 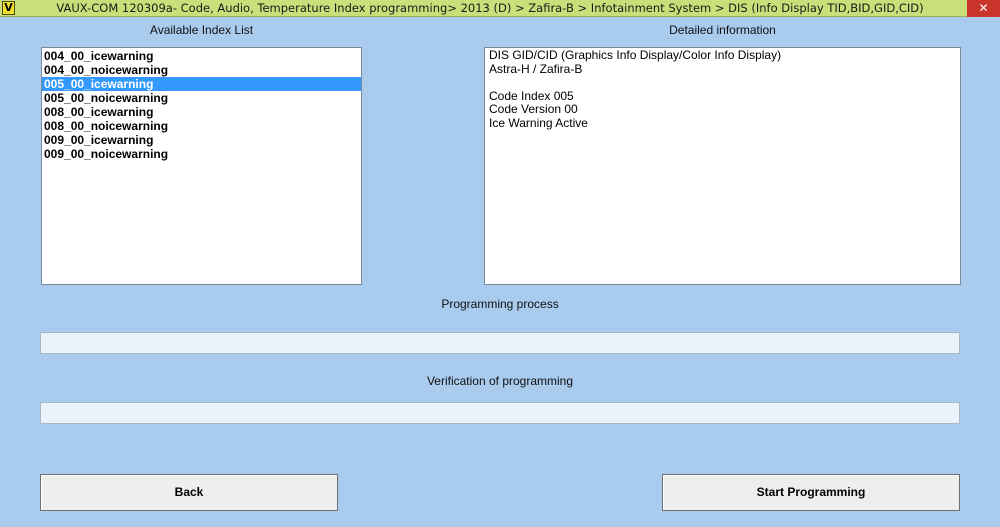 What do you see at coordinates (201, 70) in the screenshot?
I see `list-item: 004_00_noicewarning` at bounding box center [201, 70].